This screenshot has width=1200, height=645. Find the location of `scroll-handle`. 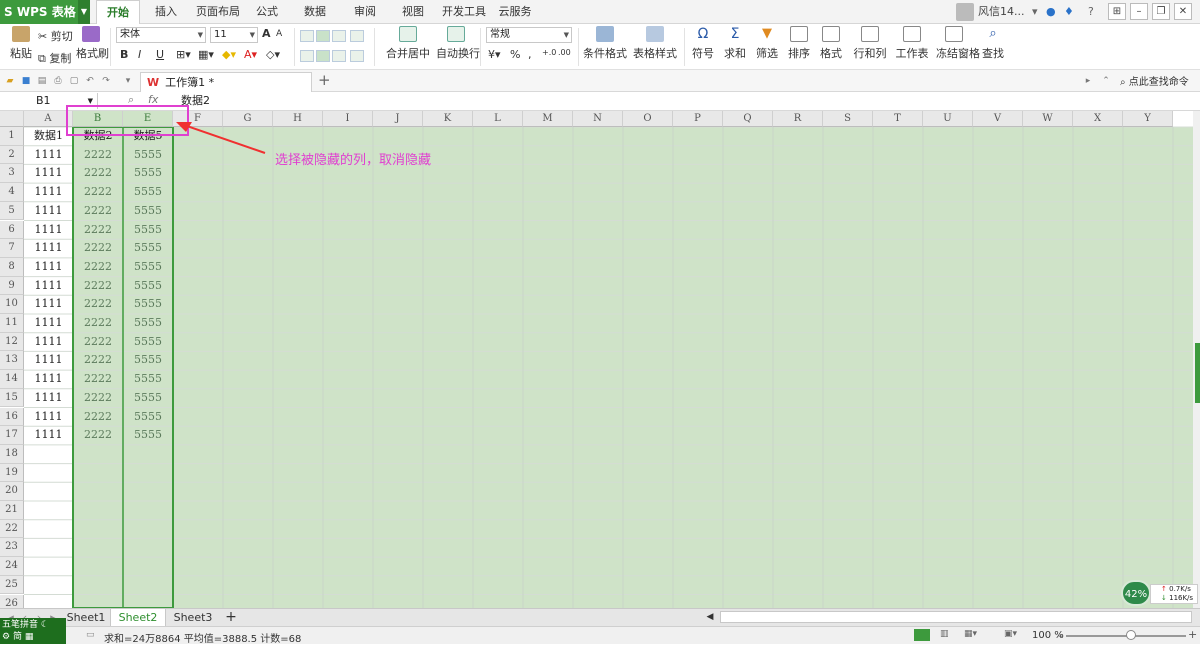

scroll-handle is located at coordinates (1197, 373).